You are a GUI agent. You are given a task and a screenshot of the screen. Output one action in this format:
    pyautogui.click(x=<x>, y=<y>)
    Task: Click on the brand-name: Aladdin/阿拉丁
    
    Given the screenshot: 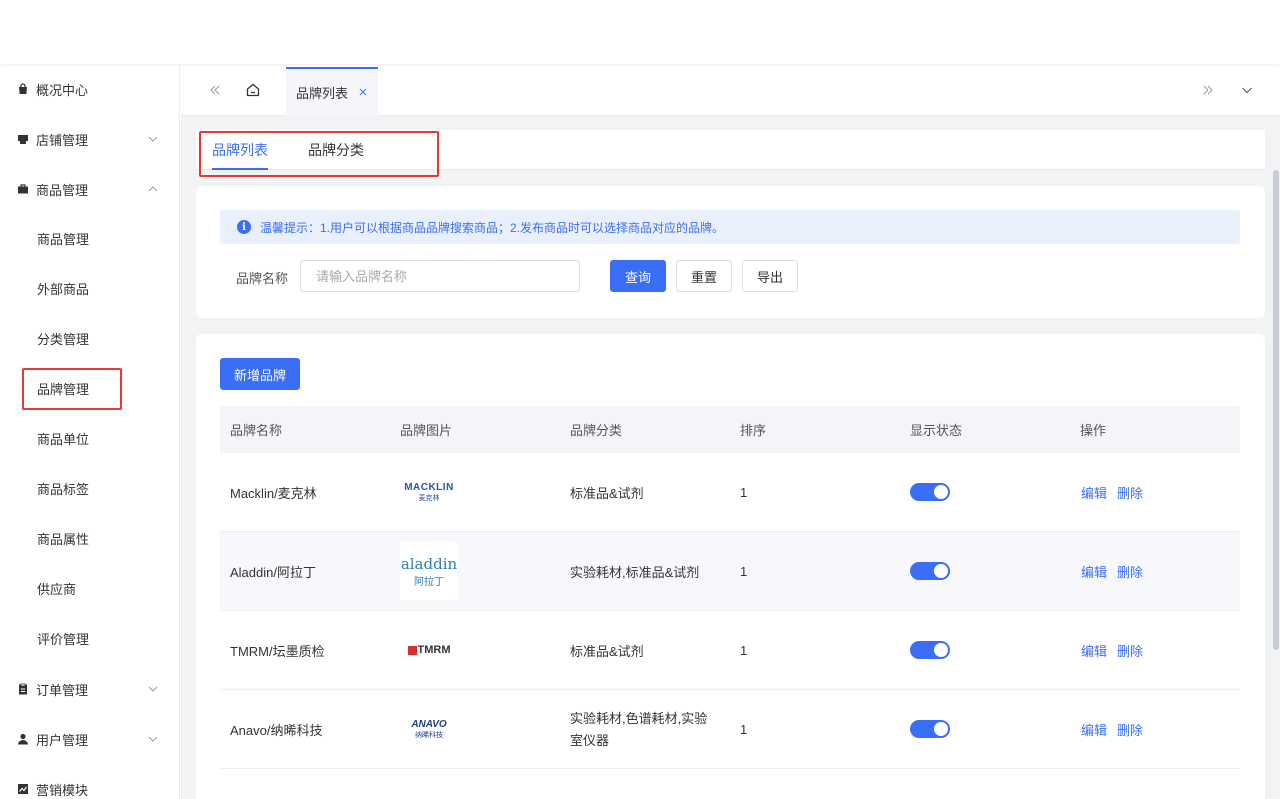 What is the action you would take?
    pyautogui.click(x=273, y=572)
    